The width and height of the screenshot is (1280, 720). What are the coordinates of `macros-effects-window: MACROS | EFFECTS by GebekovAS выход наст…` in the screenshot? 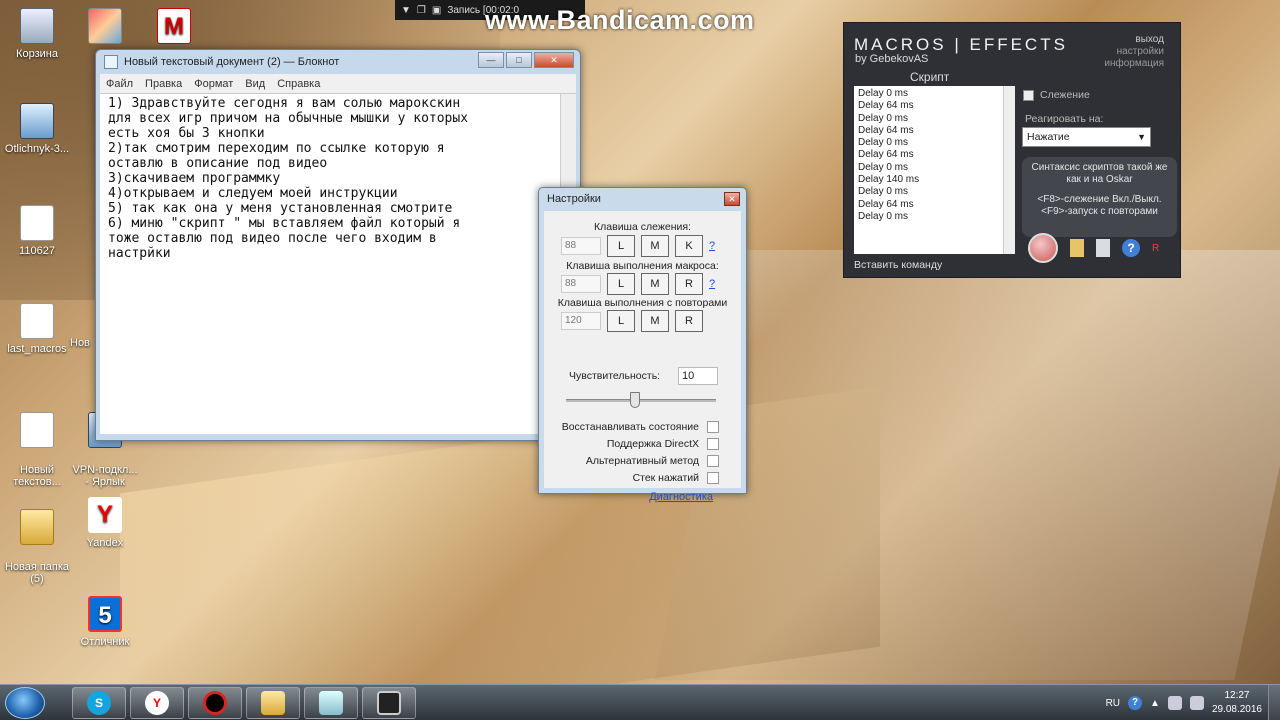 It's located at (1012, 150).